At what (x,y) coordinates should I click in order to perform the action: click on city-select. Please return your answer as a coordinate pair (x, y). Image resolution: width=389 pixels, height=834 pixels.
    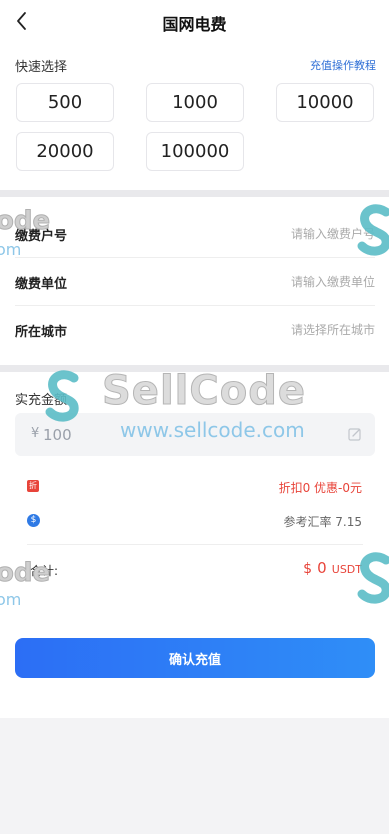
    Looking at the image, I should click on (275, 330).